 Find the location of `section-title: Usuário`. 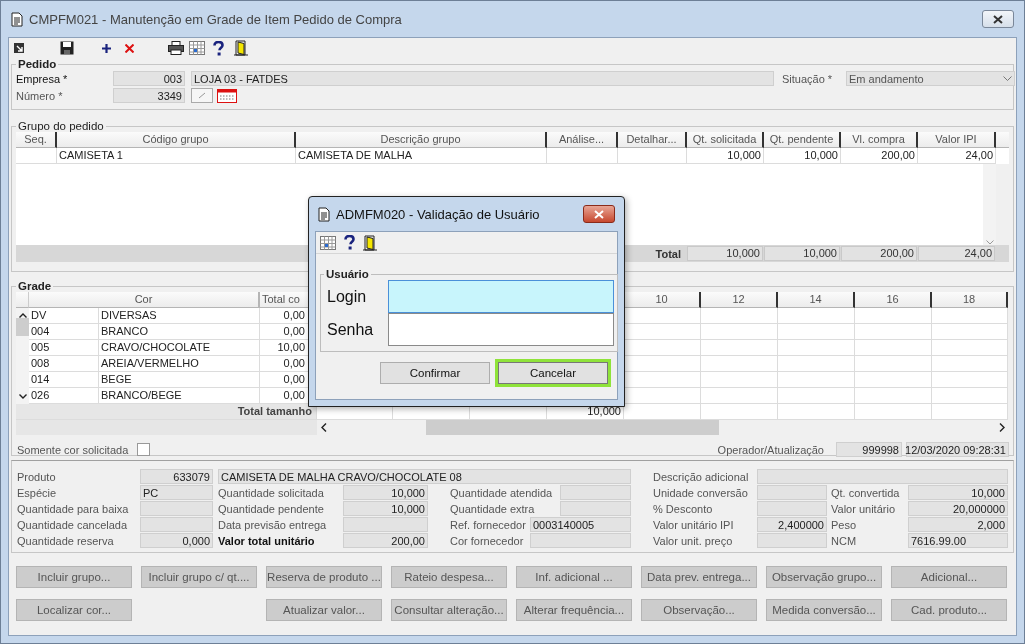

section-title: Usuário is located at coordinates (347, 274).